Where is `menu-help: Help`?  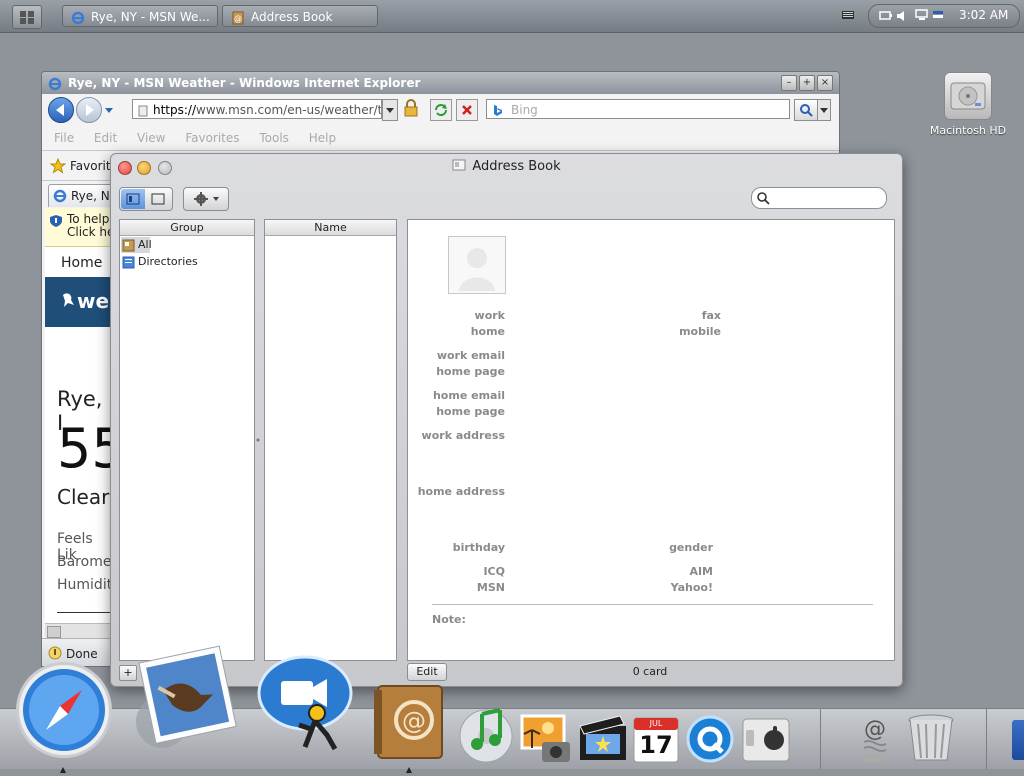
menu-help: Help is located at coordinates (322, 138).